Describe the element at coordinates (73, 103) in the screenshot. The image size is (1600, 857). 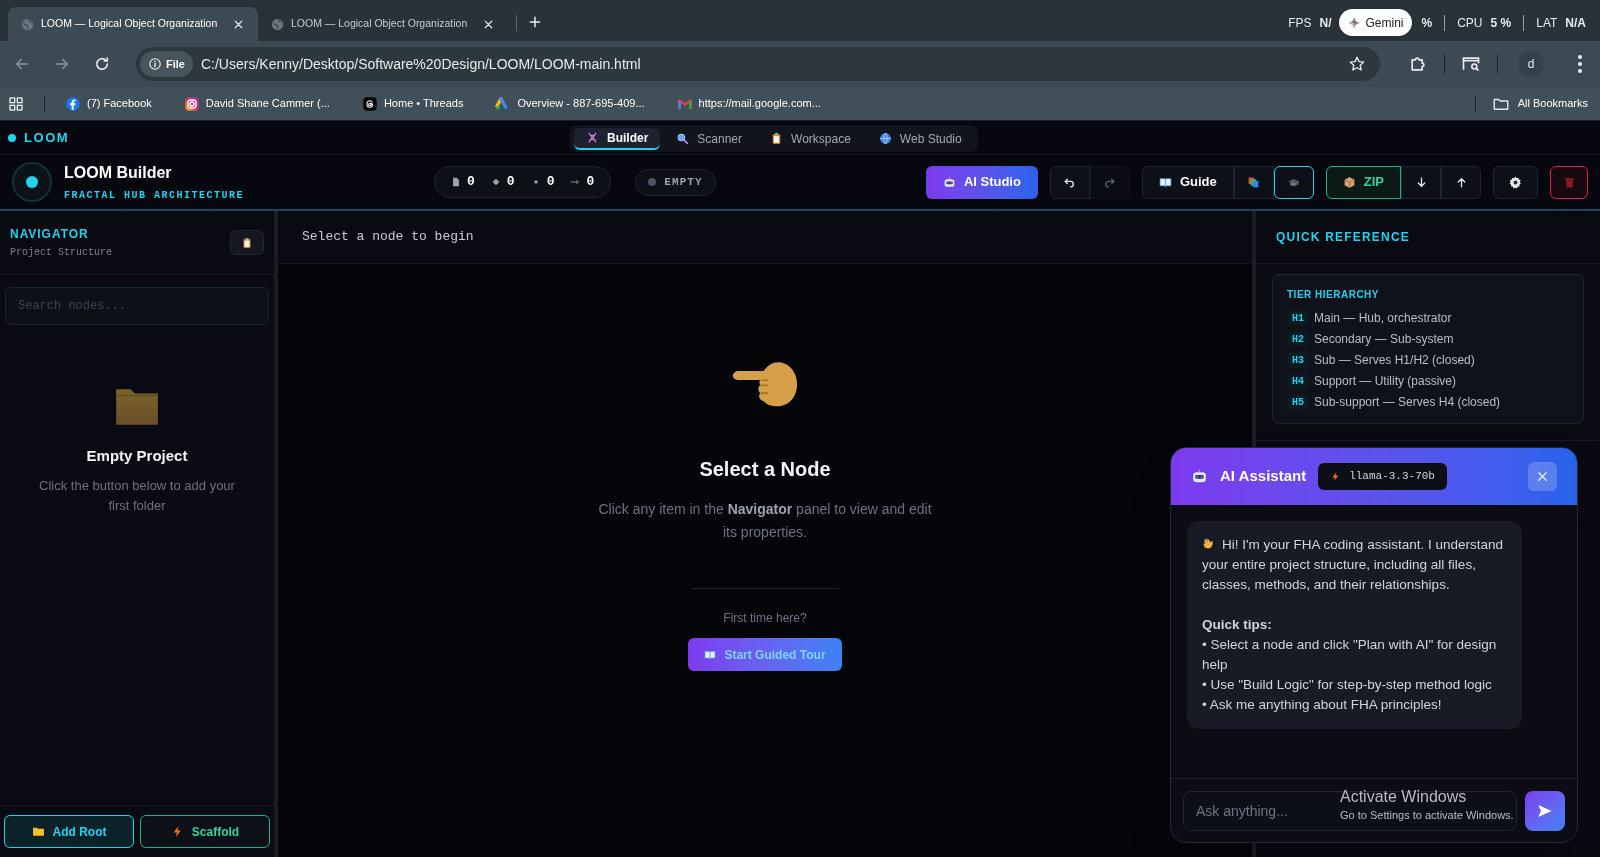
I see `facebook-icon` at that location.